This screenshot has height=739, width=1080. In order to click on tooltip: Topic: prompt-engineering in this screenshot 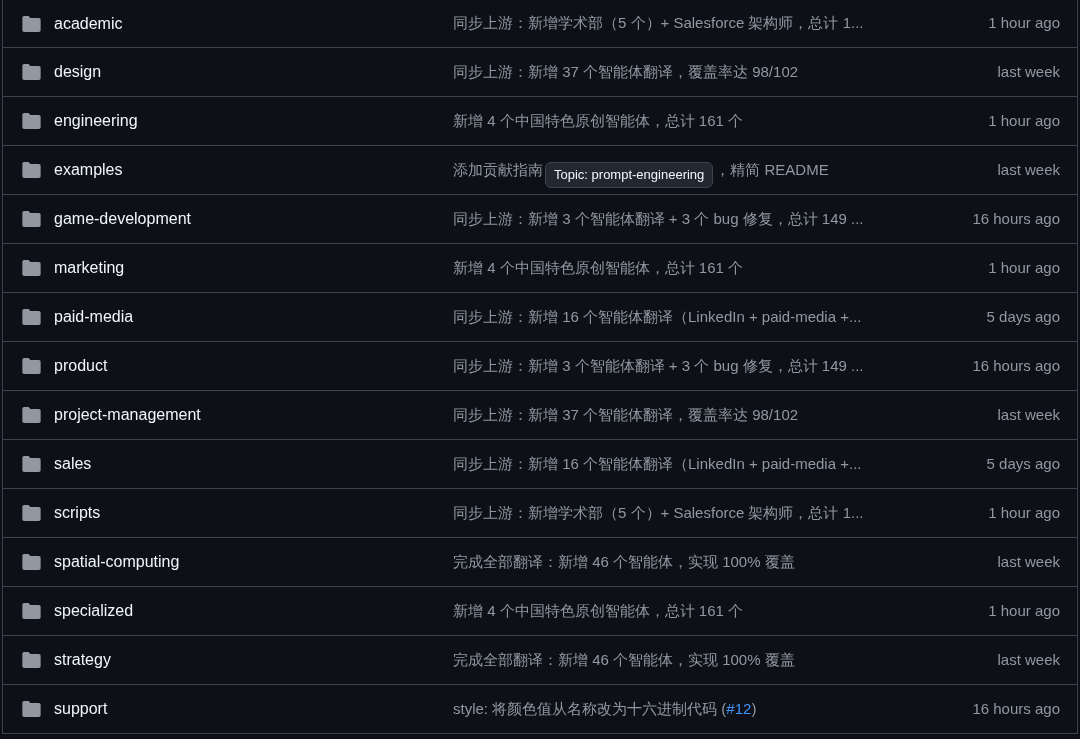, I will do `click(629, 175)`.